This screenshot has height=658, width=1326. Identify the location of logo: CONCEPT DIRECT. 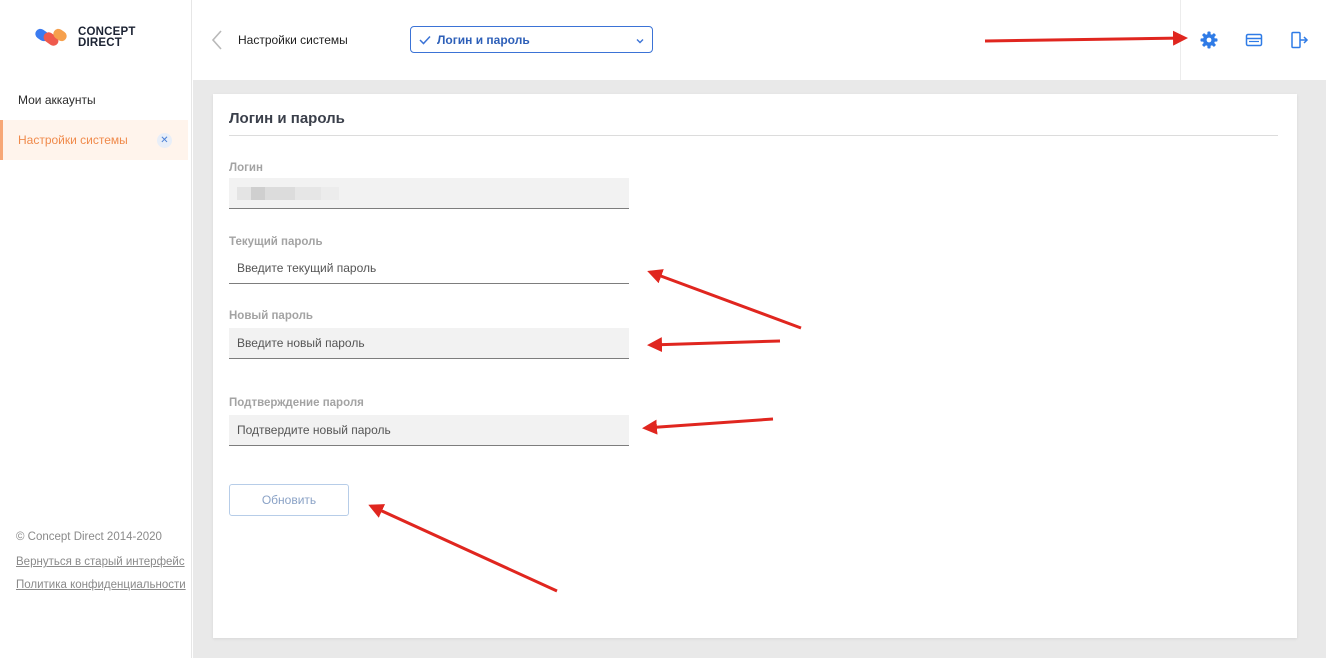
(84, 37).